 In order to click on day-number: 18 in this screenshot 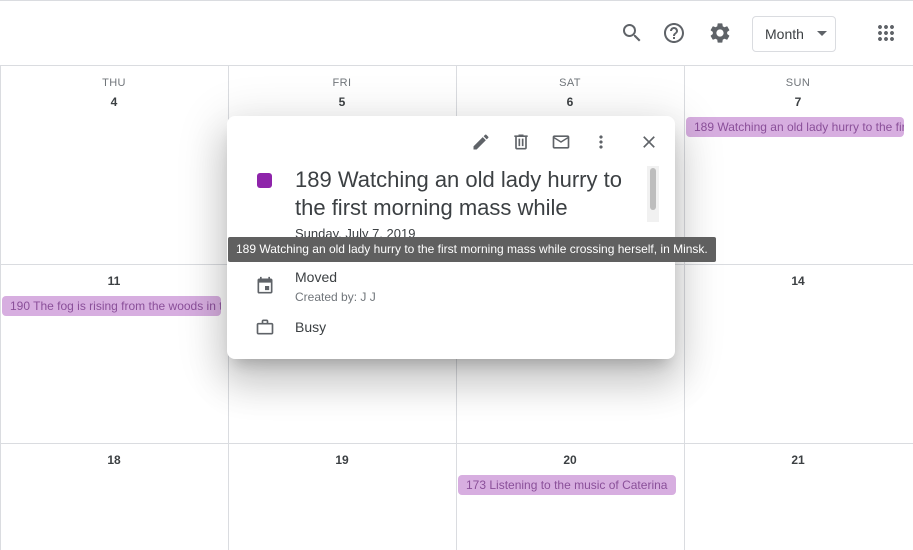, I will do `click(114, 460)`.